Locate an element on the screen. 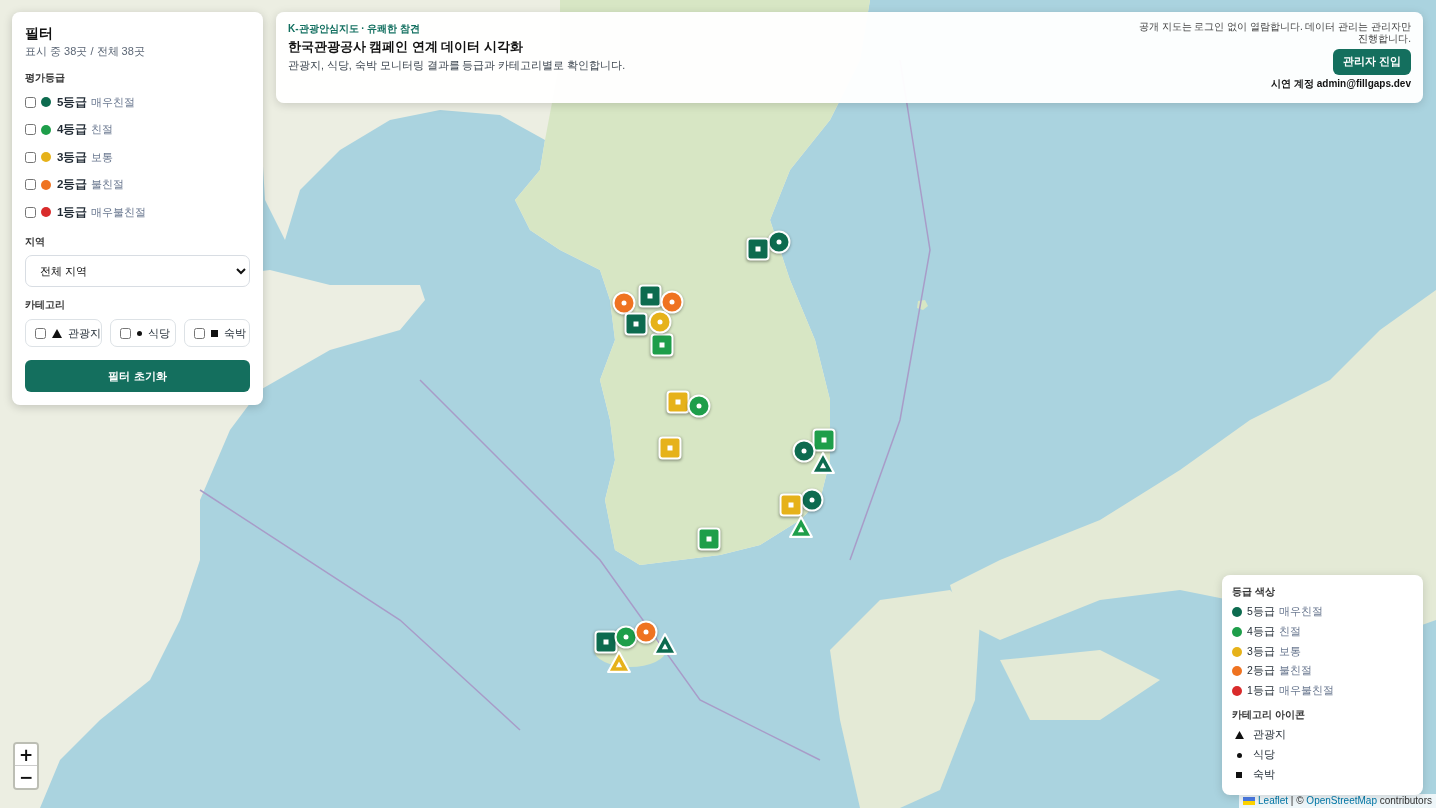 The image size is (1436, 808). category-label: 관광지 is located at coordinates (1269, 735).